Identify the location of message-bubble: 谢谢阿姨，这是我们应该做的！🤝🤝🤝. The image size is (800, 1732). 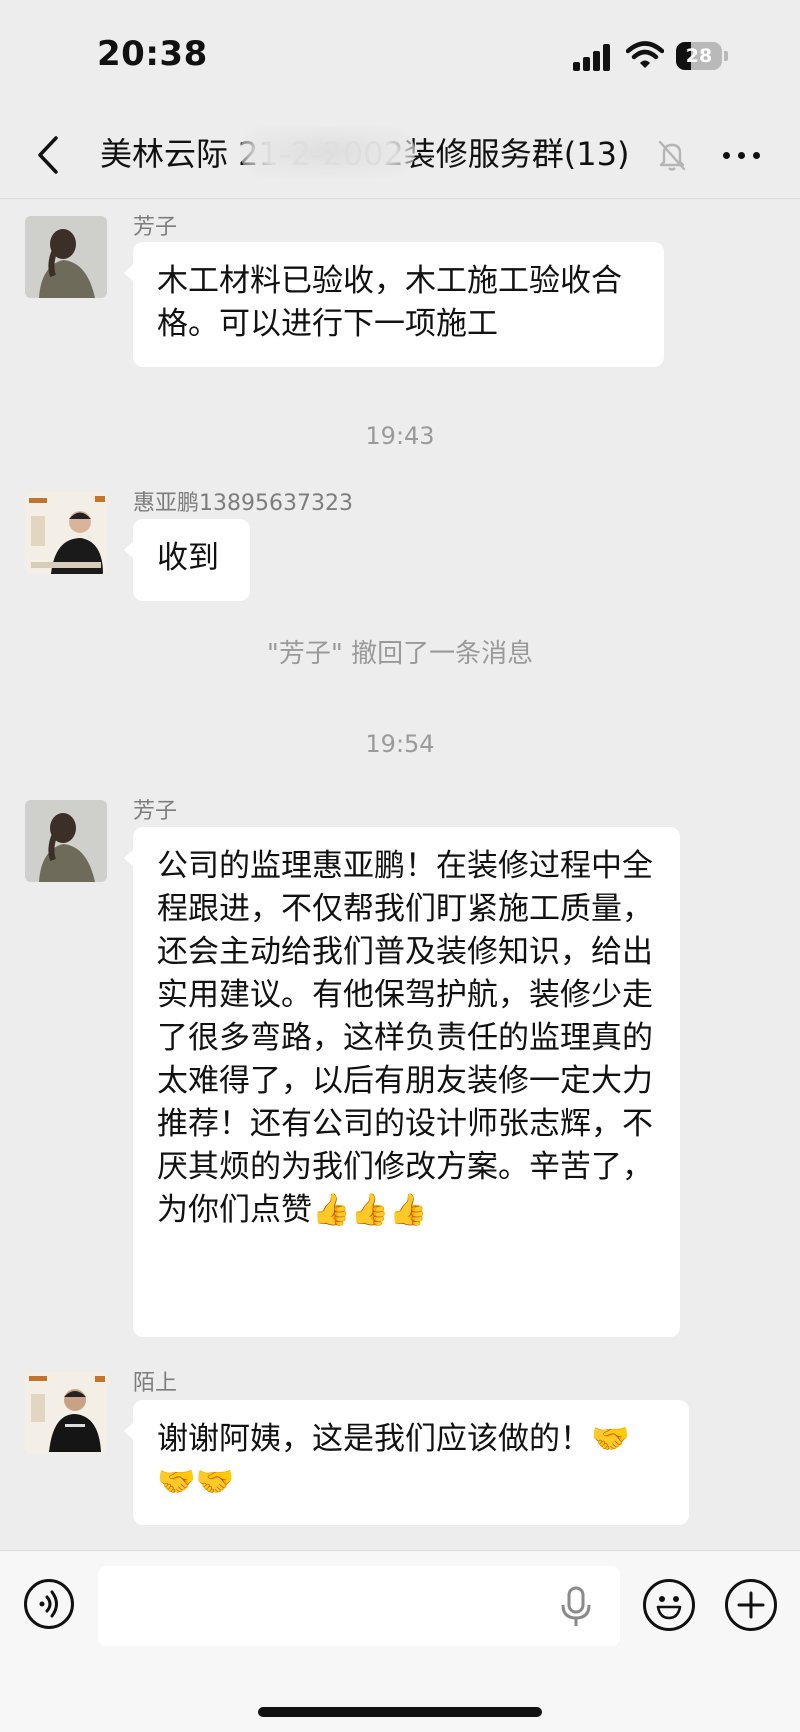
(406, 1462).